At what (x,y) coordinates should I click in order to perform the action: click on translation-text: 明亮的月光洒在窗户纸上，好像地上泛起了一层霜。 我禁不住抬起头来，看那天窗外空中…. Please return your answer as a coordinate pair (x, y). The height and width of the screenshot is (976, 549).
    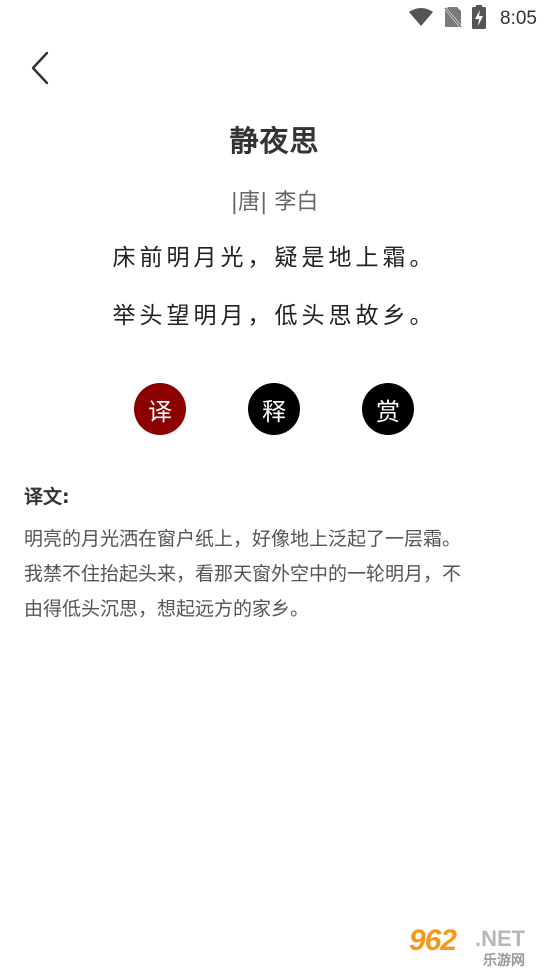
    Looking at the image, I should click on (274, 574).